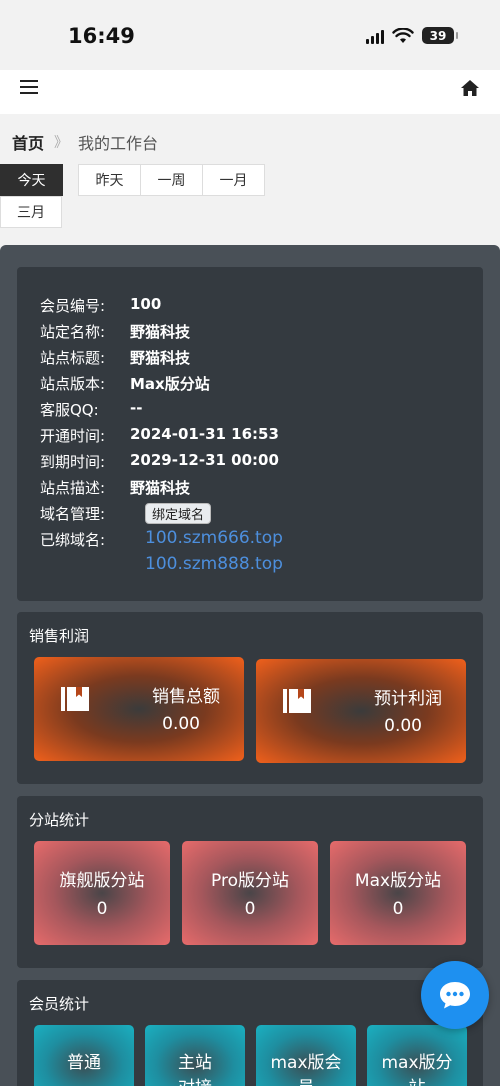 Image resolution: width=500 pixels, height=1086 pixels. I want to click on tab-month: 一月, so click(233, 180).